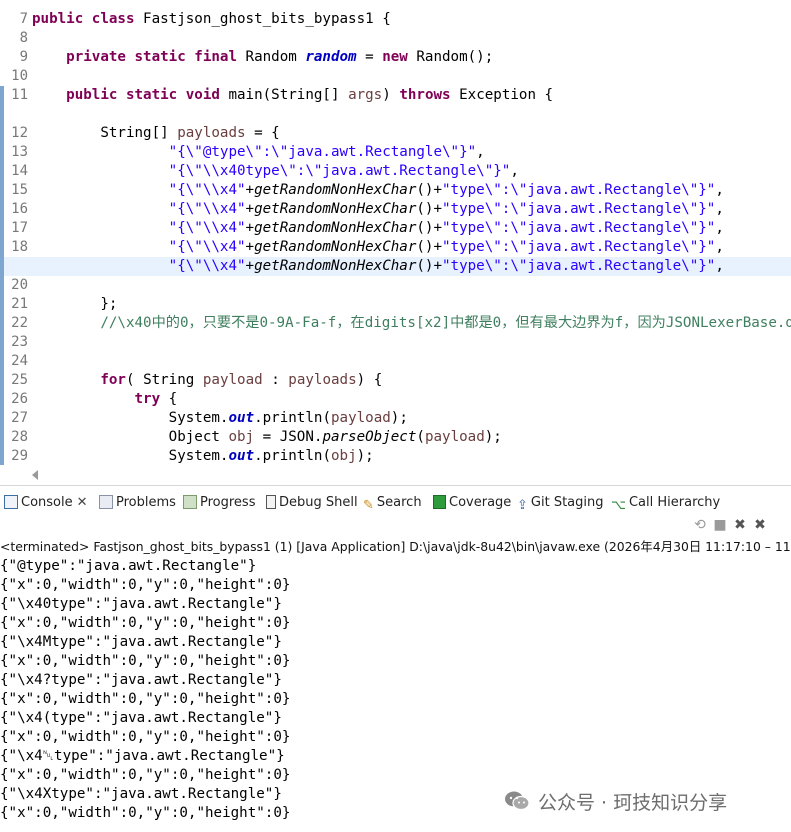 The image size is (791, 832). I want to click on code-line: 14 String[] payloads = {, so click(395, 151).